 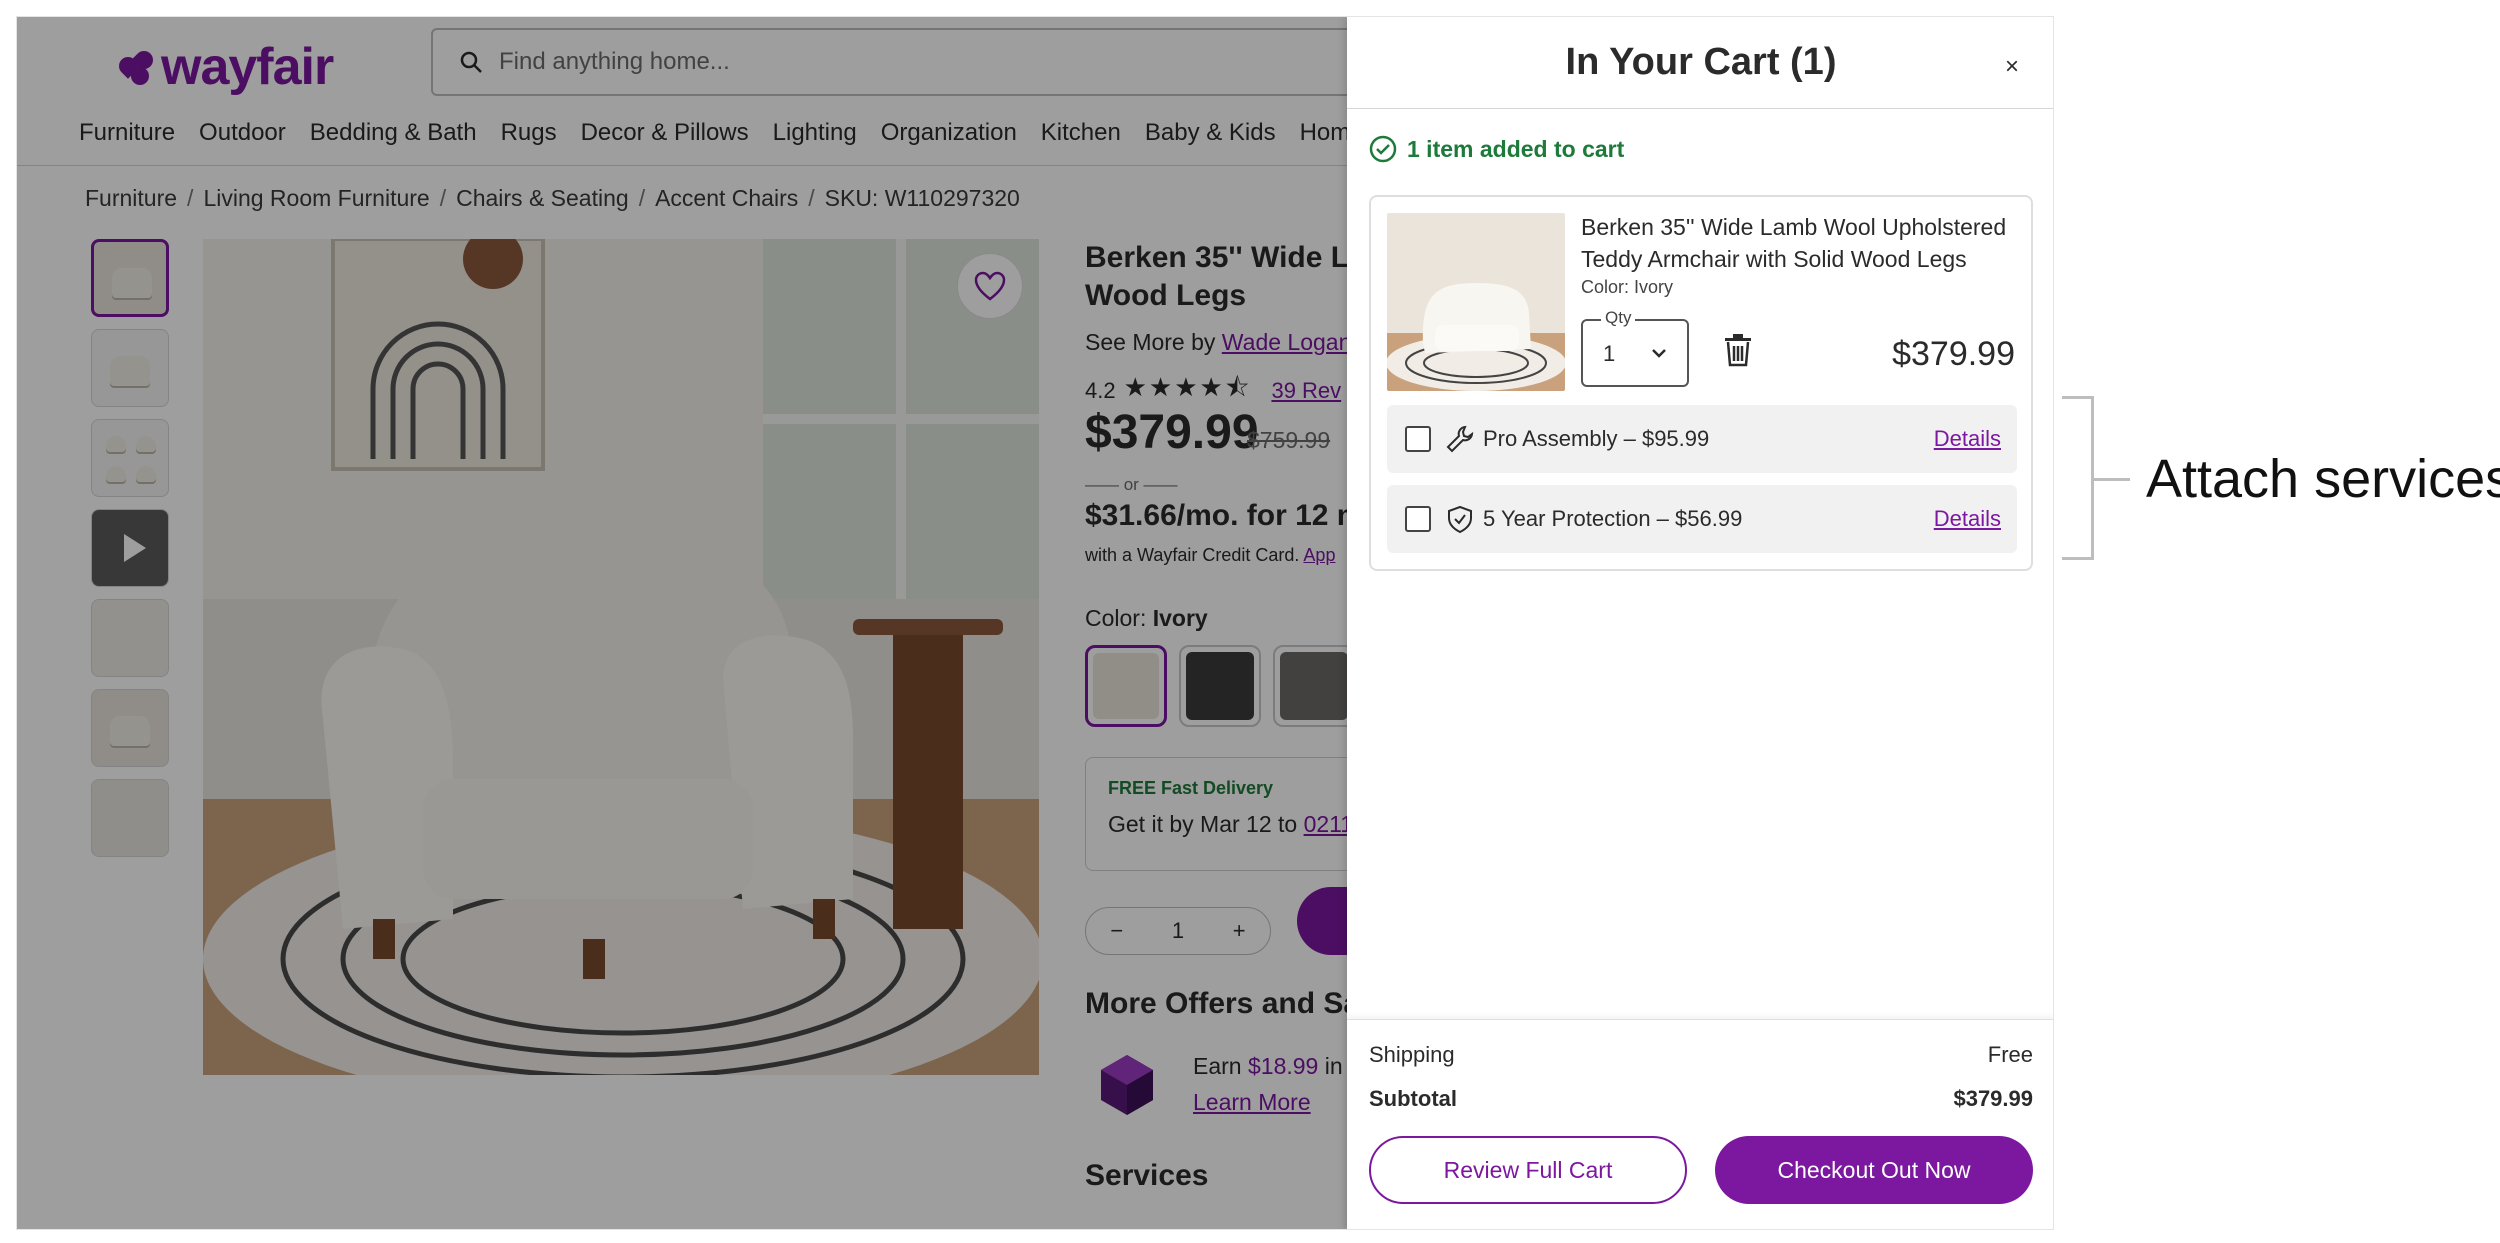 What do you see at coordinates (1476, 302) in the screenshot?
I see `cart-item-image` at bounding box center [1476, 302].